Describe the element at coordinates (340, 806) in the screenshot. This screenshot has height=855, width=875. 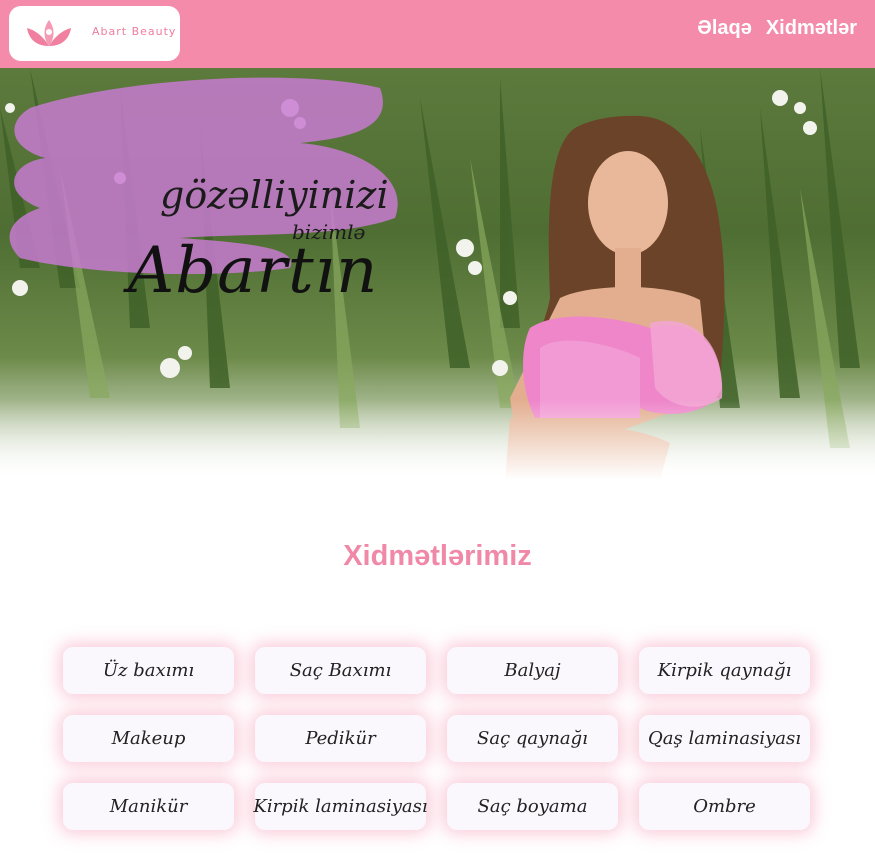
I see `service-card: Kirpik laminasiyası` at that location.